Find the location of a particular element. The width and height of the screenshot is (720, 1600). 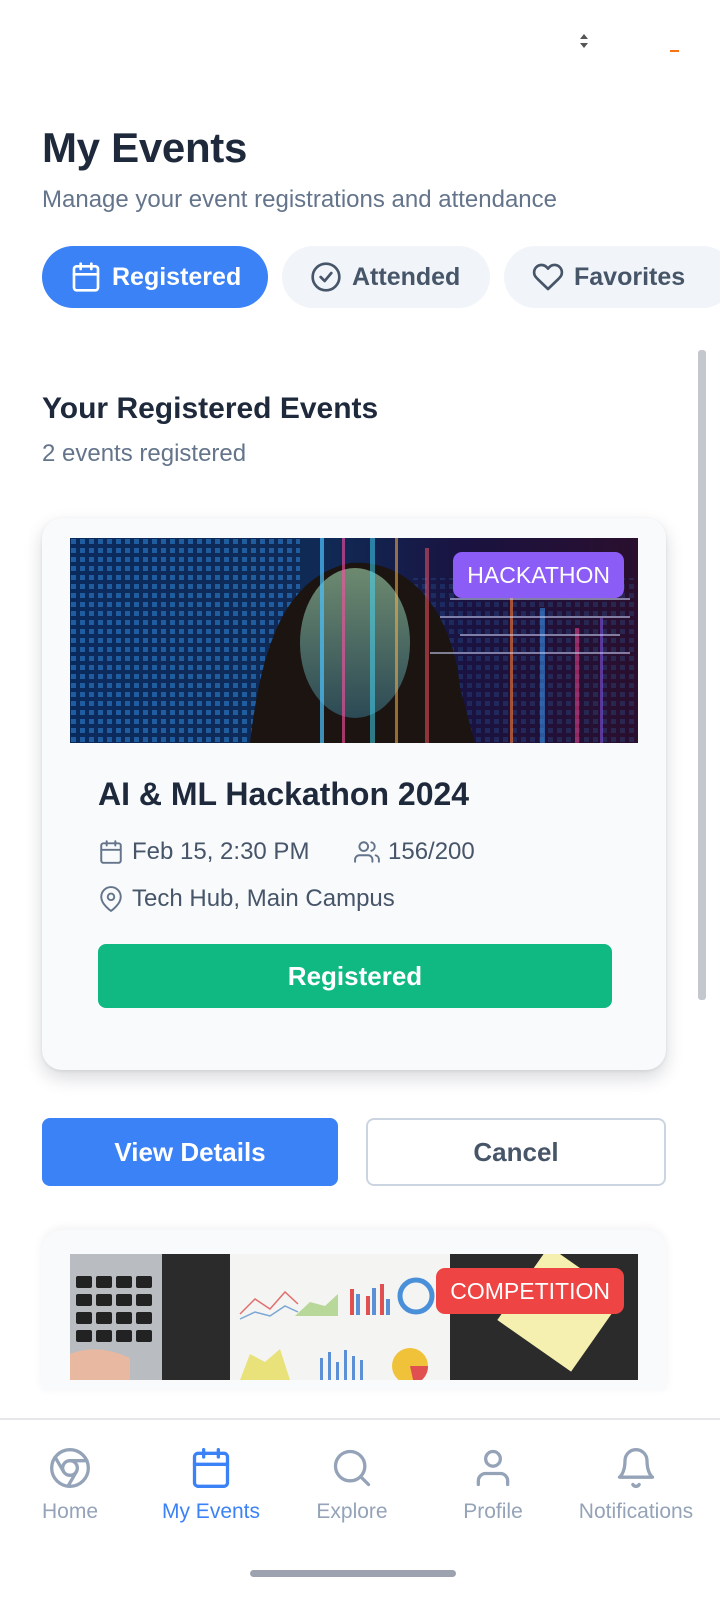

event-count: 2 events registered is located at coordinates (144, 453).